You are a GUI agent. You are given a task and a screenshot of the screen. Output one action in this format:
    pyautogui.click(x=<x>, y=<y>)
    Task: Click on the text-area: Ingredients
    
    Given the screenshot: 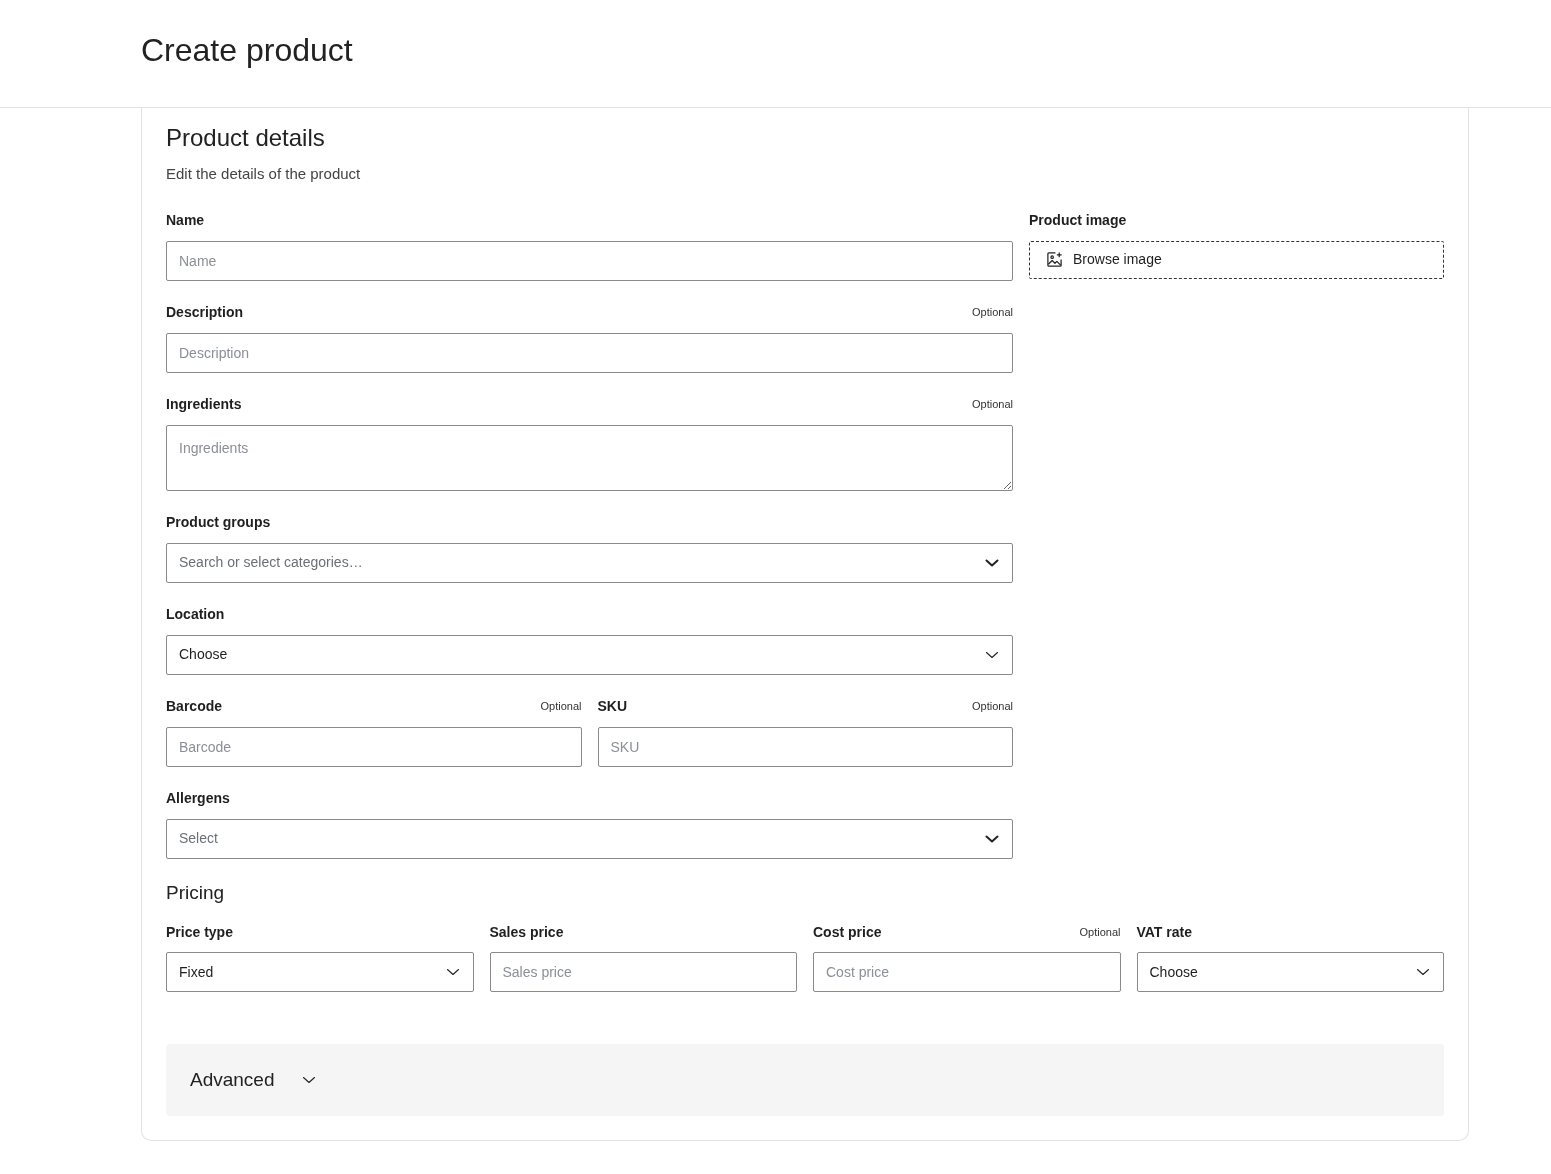 What is the action you would take?
    pyautogui.click(x=589, y=457)
    